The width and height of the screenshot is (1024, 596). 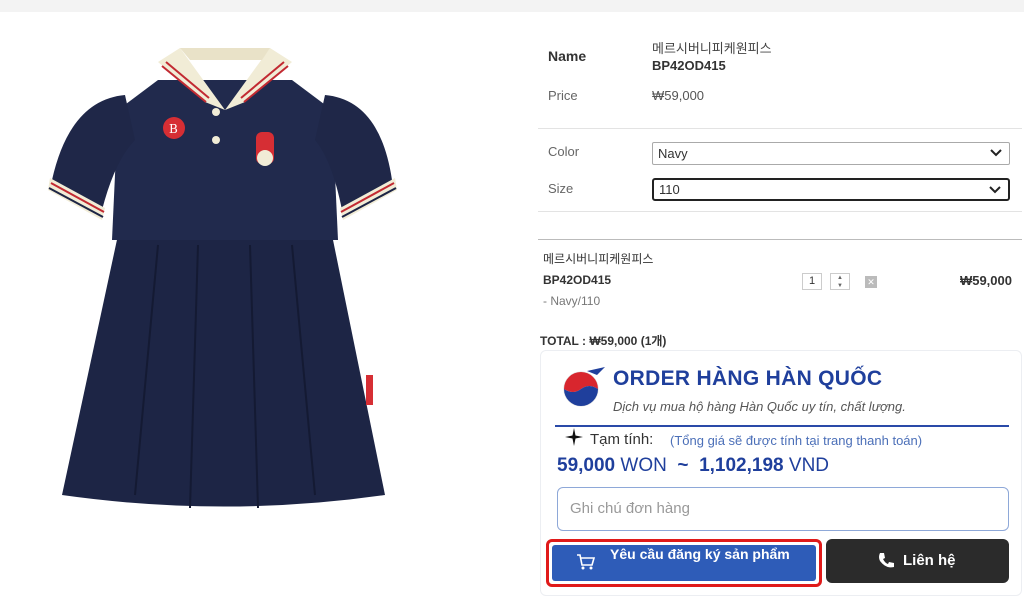 What do you see at coordinates (603, 341) in the screenshot?
I see `total-price: TOTAL : ₩59,000 (1개)` at bounding box center [603, 341].